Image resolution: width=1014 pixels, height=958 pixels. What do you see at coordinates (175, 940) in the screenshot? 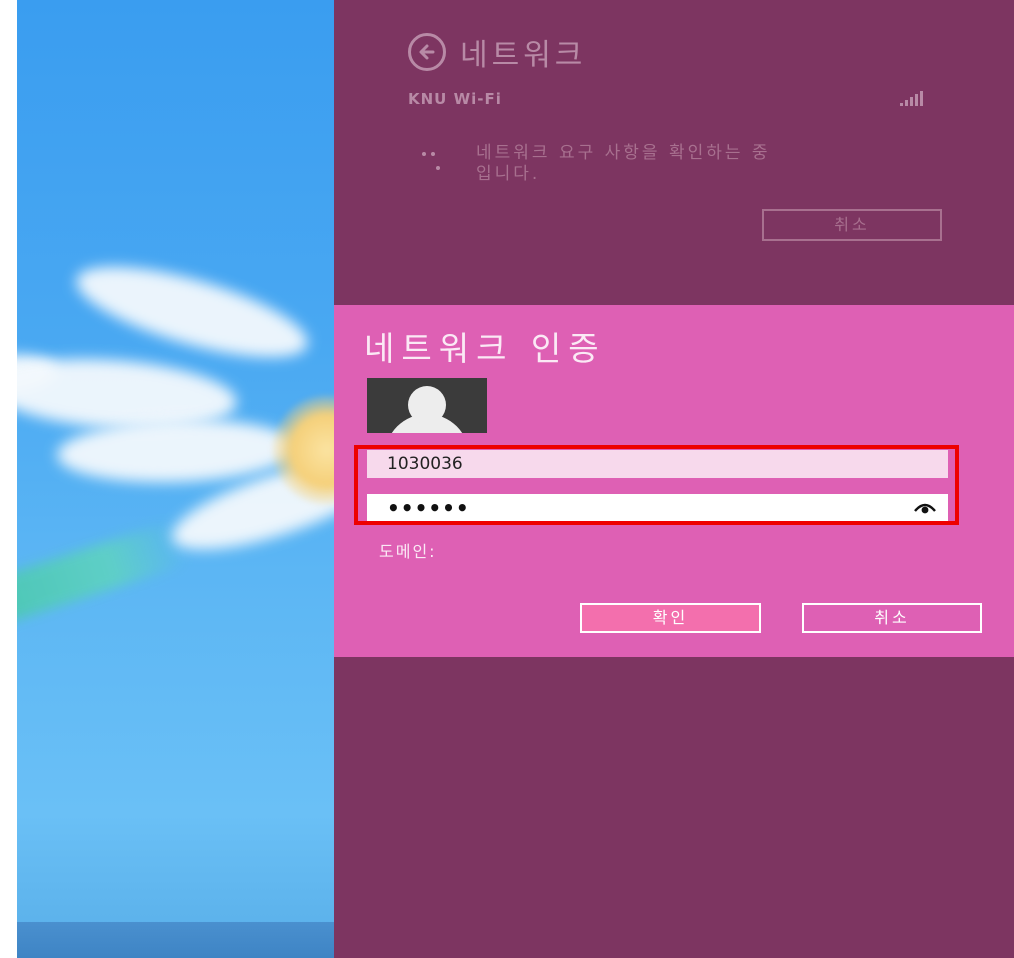
I see `taskbar` at bounding box center [175, 940].